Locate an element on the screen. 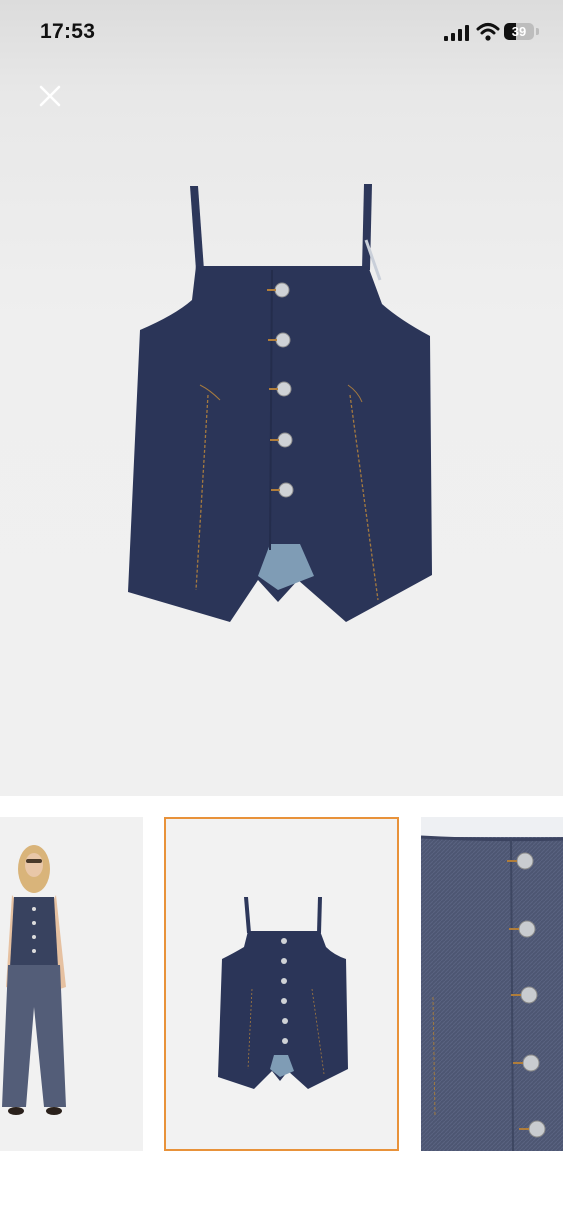 This screenshot has width=563, height=1218. battery-level: 39 is located at coordinates (519, 31).